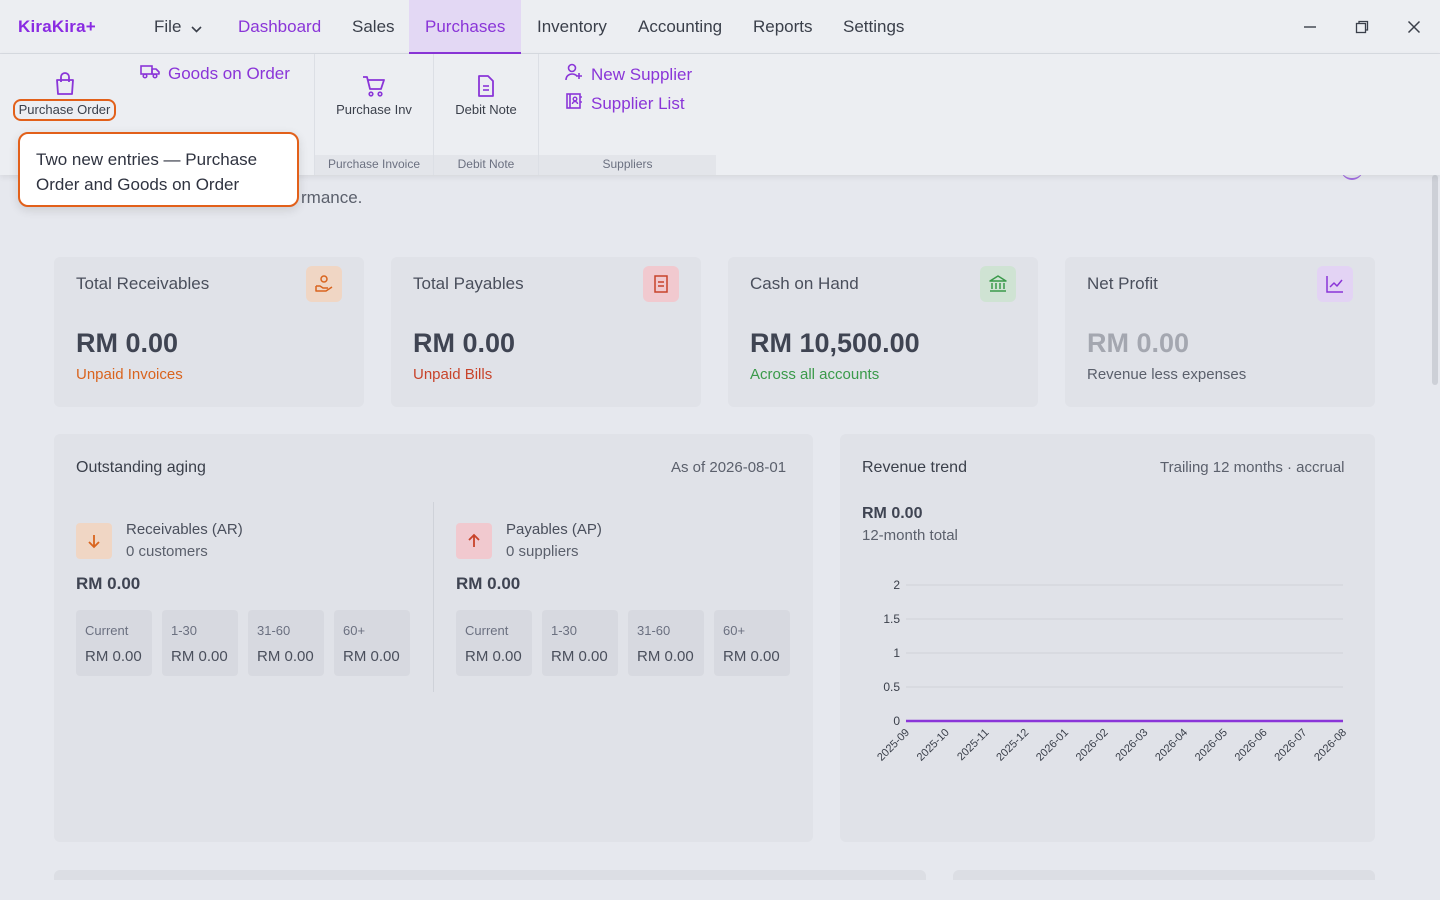 Image resolution: width=1440 pixels, height=900 pixels. Describe the element at coordinates (490, 875) in the screenshot. I see `bottom-card-left` at that location.